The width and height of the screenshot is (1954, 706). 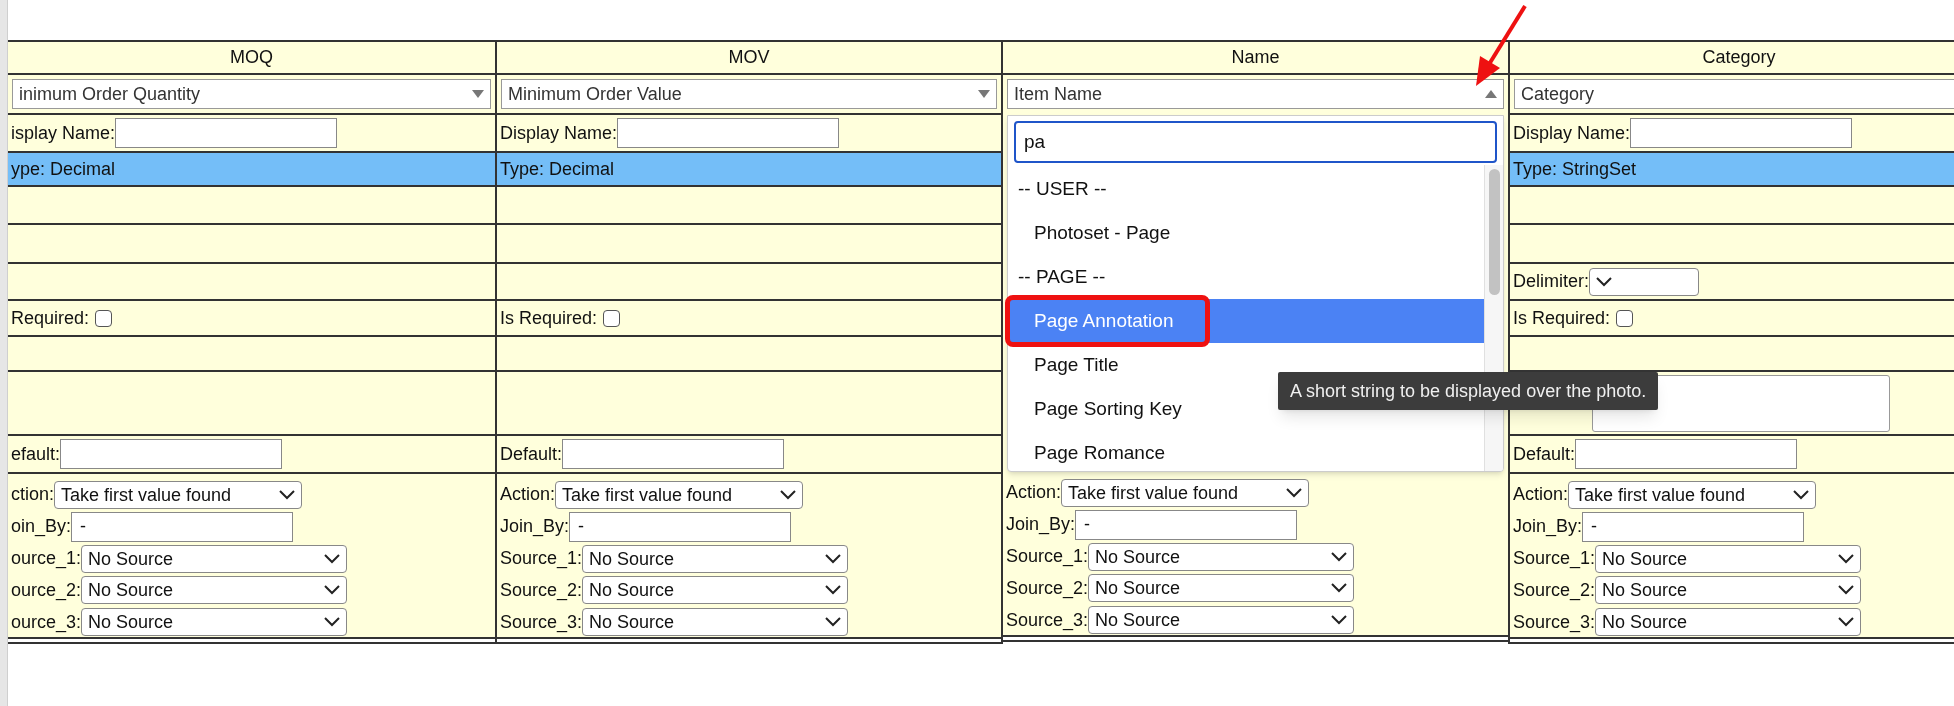 I want to click on type-row: Type: Decimal, so click(x=749, y=170).